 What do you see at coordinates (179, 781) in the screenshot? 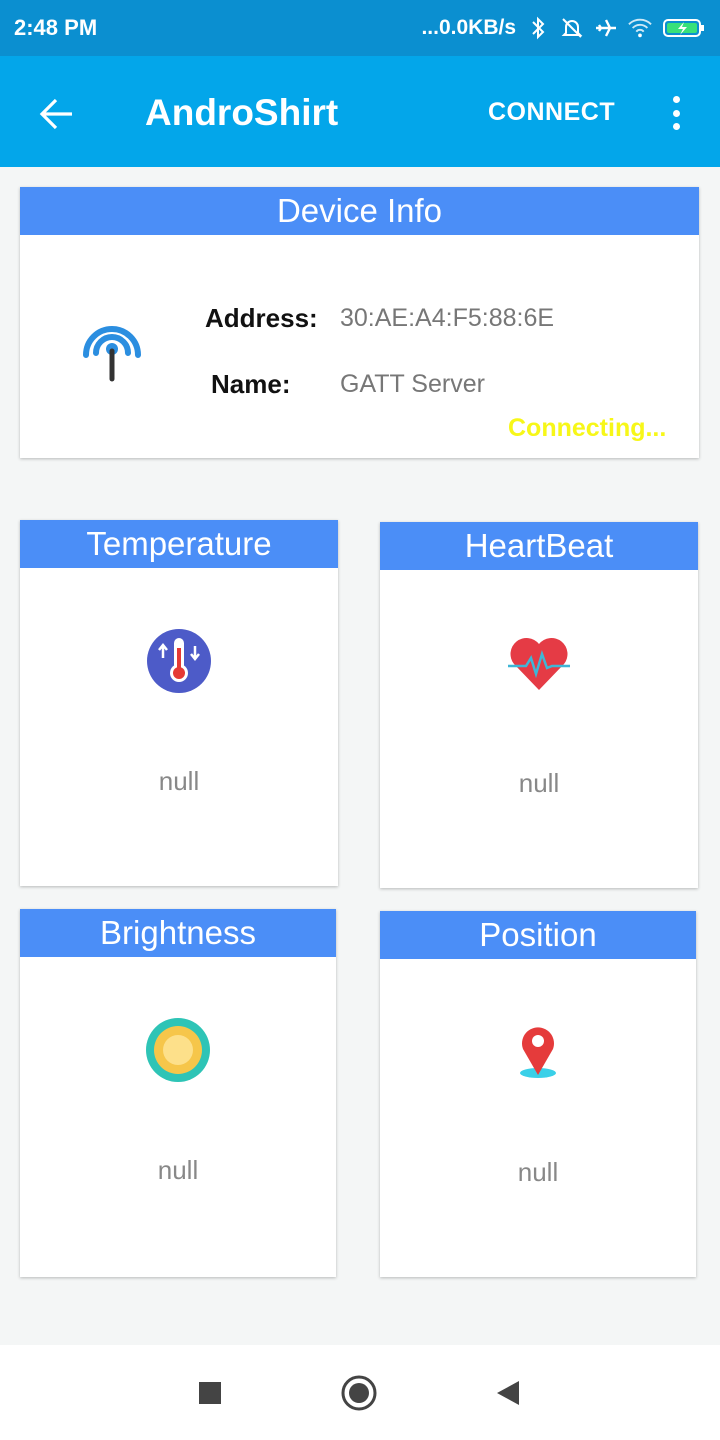
I see `temperature-value: null` at bounding box center [179, 781].